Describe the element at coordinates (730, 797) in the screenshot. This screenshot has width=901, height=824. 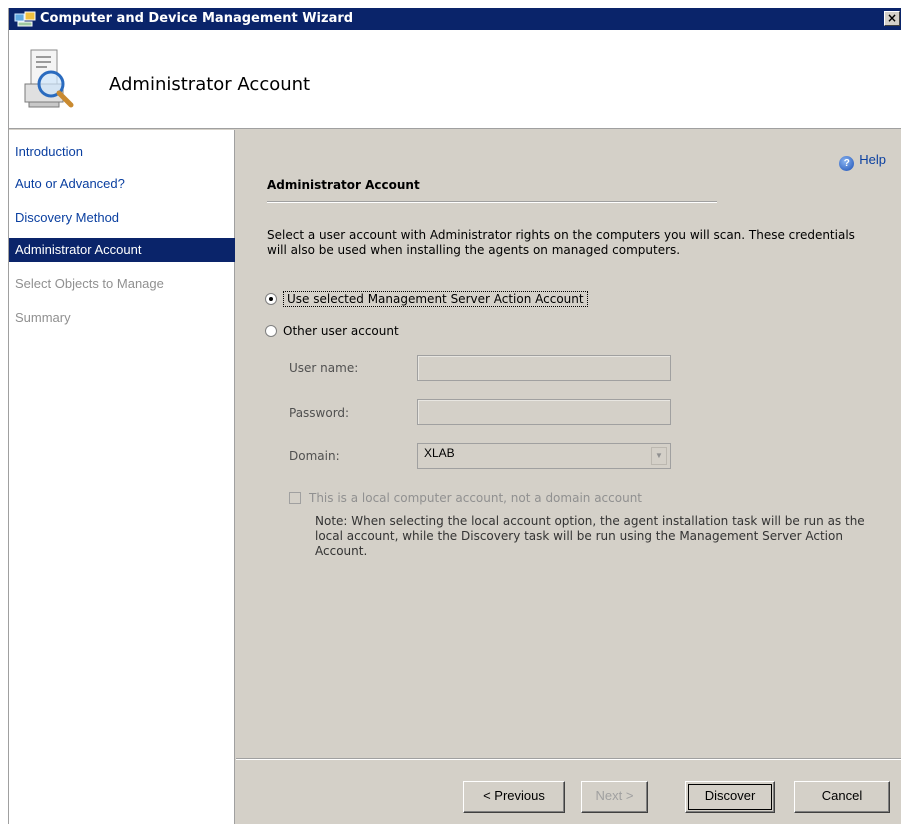
I see `discover-button: Discover` at that location.